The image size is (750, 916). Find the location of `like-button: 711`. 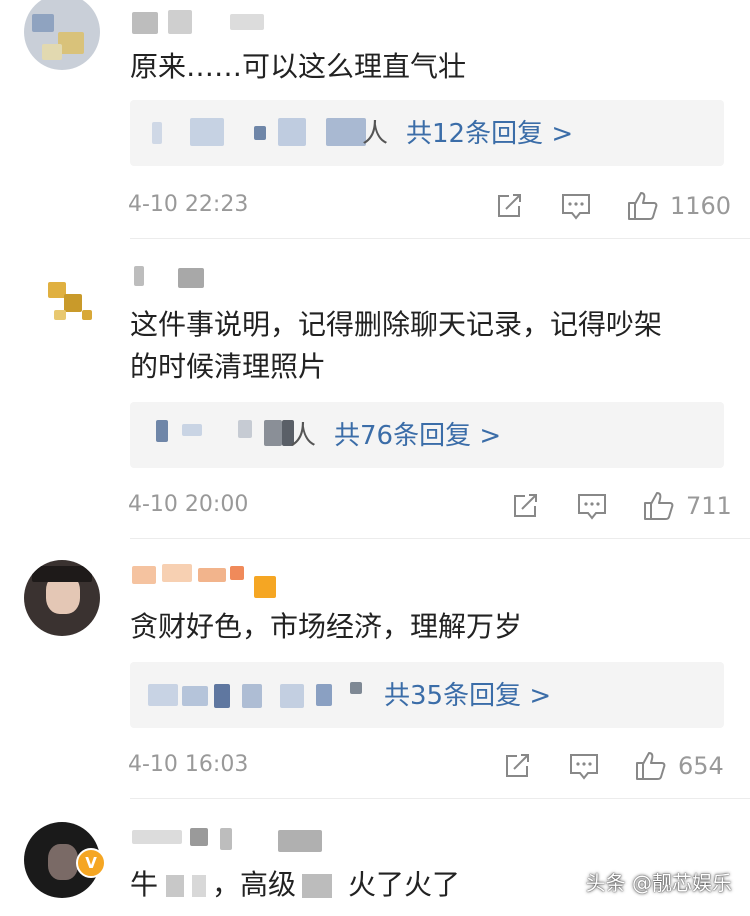

like-button: 711 is located at coordinates (687, 506).